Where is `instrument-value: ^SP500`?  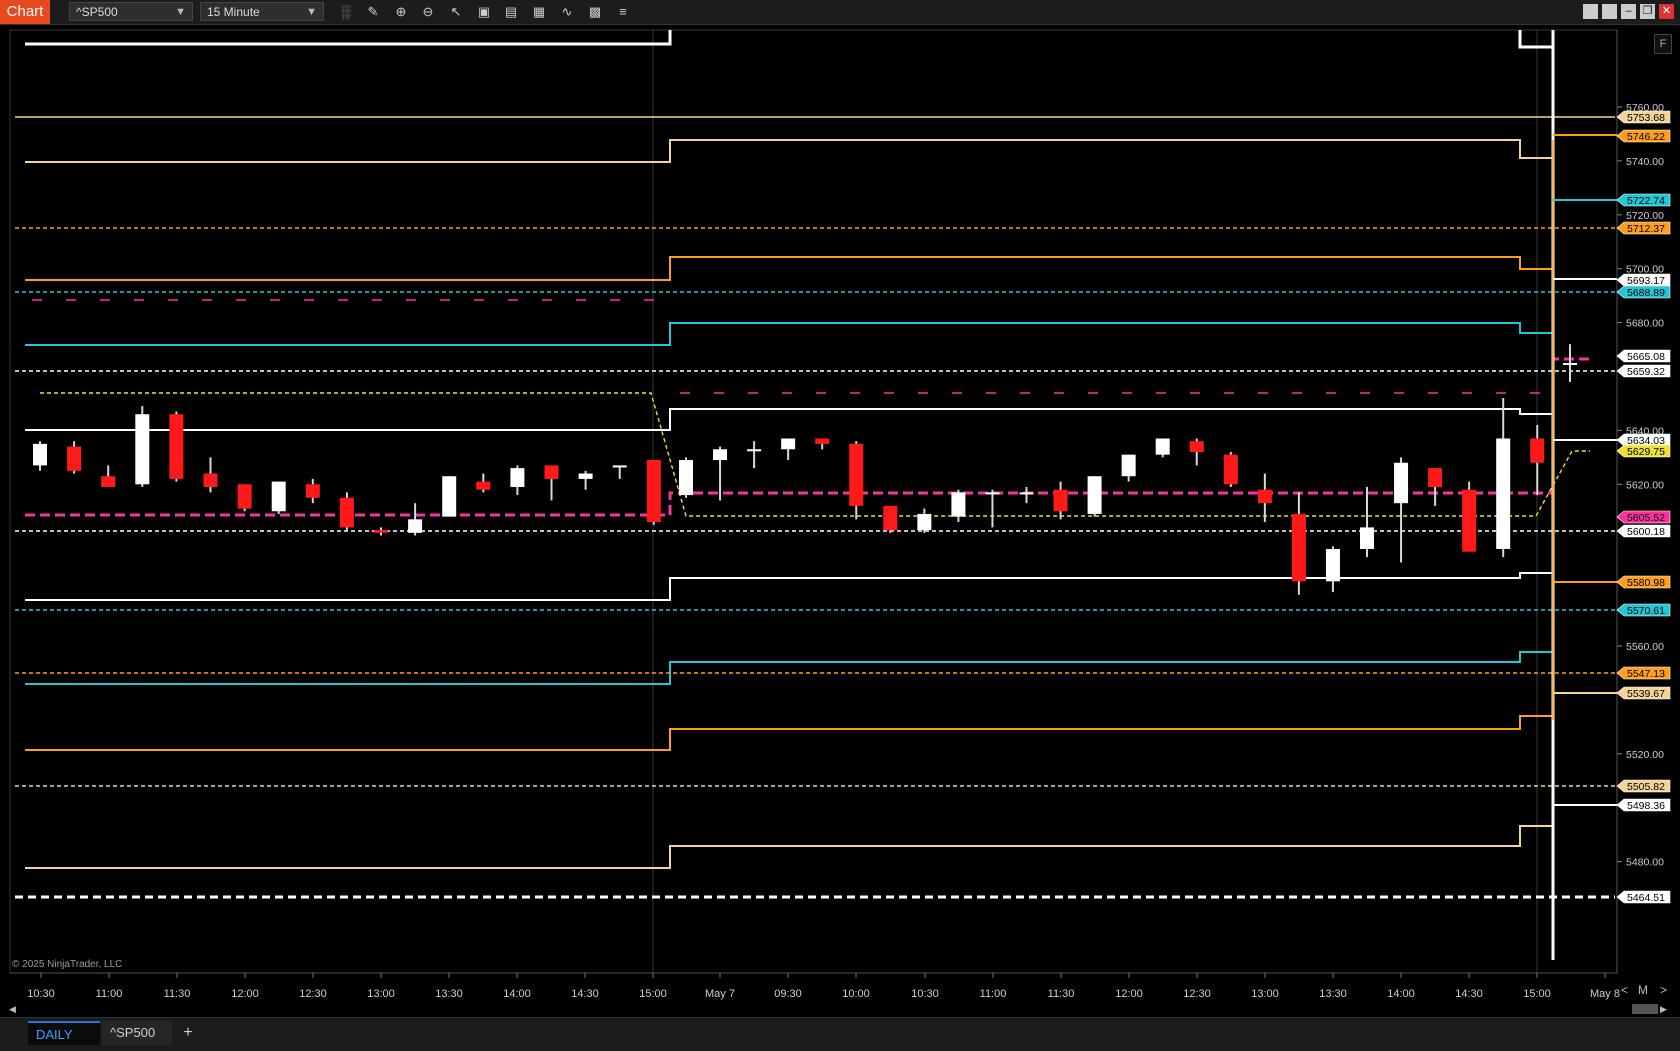
instrument-value: ^SP500 is located at coordinates (97, 12).